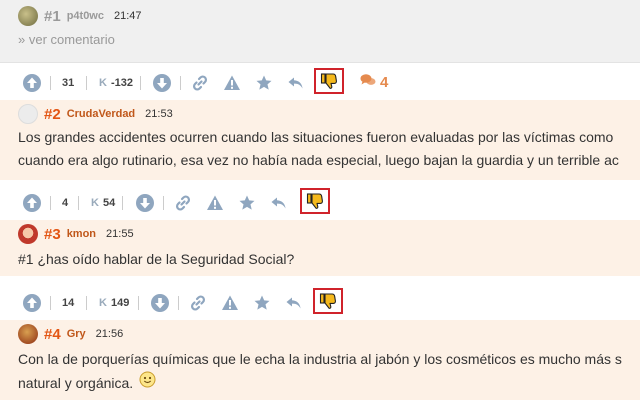 This screenshot has width=640, height=400. I want to click on karma: K 149, so click(114, 303).